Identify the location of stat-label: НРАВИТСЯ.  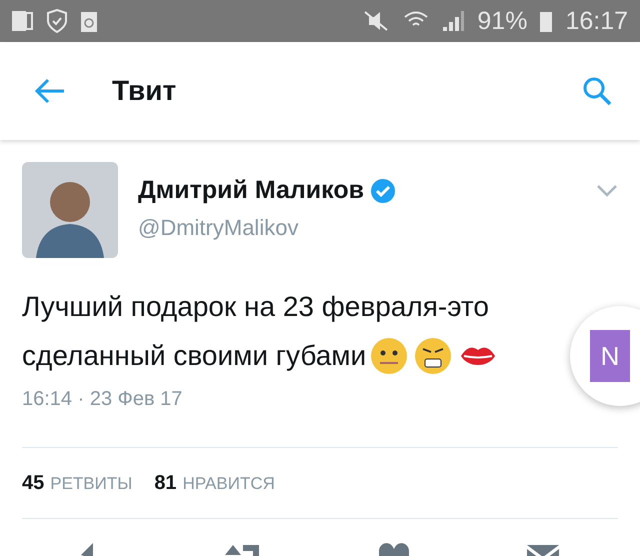
(228, 483).